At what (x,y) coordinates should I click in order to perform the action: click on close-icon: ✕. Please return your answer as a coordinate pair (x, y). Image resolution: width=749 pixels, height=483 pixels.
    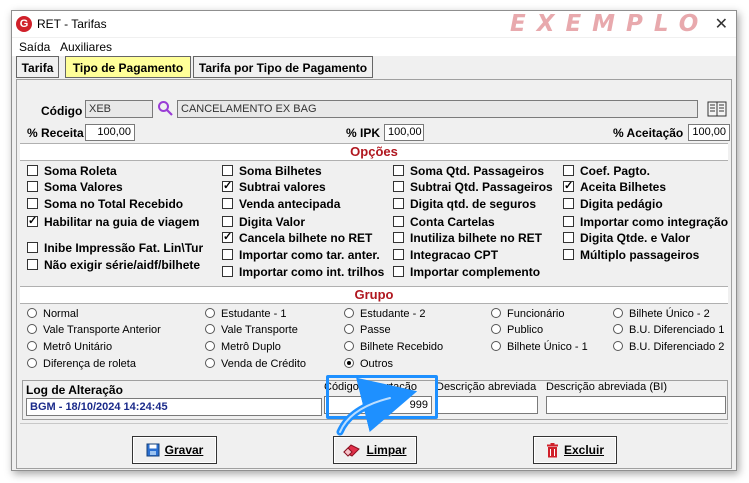
    Looking at the image, I should click on (721, 24).